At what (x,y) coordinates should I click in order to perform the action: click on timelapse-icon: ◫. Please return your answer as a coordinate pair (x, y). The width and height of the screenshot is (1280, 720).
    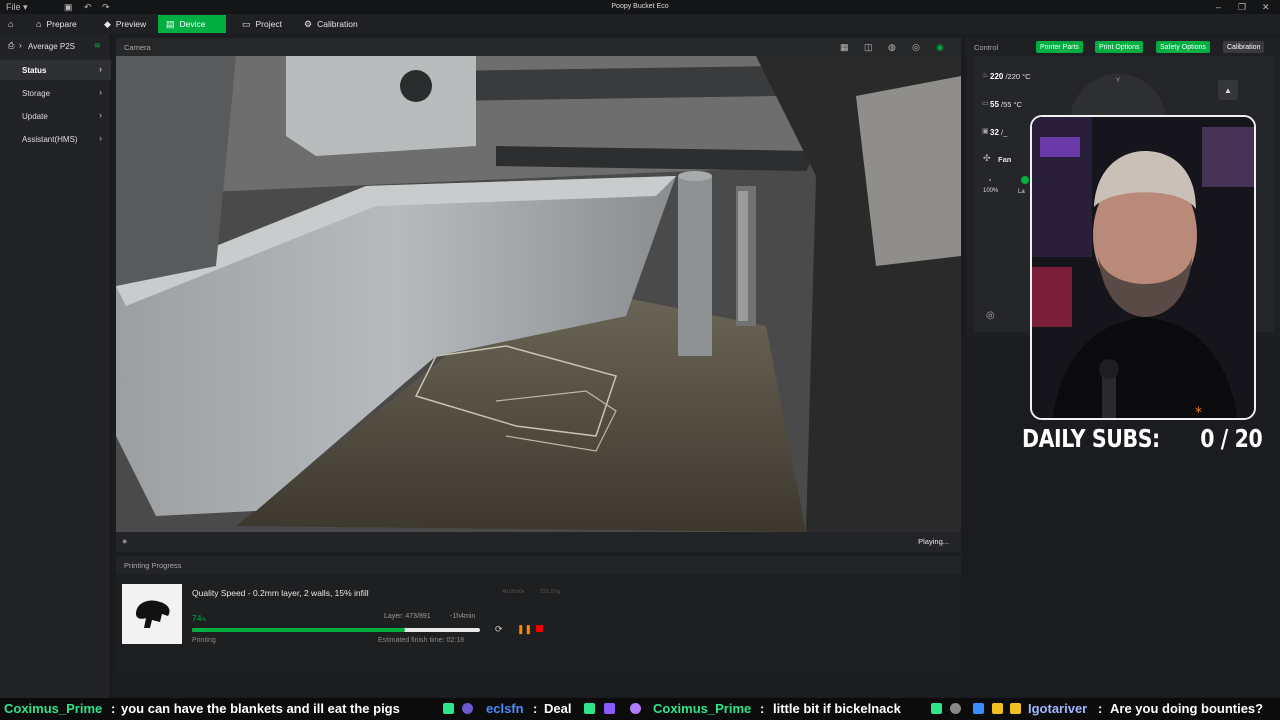
    Looking at the image, I should click on (868, 47).